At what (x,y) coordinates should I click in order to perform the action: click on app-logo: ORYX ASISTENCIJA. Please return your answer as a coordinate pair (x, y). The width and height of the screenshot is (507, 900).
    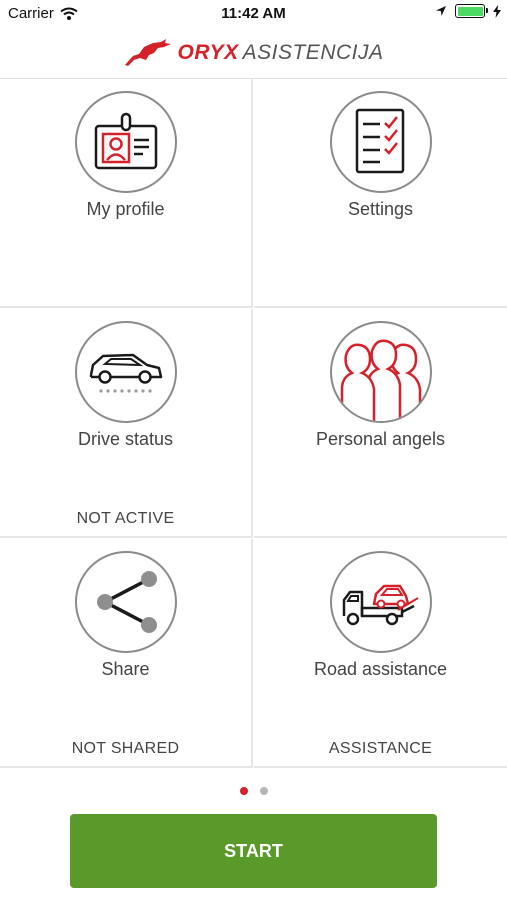
    Looking at the image, I should click on (253, 53).